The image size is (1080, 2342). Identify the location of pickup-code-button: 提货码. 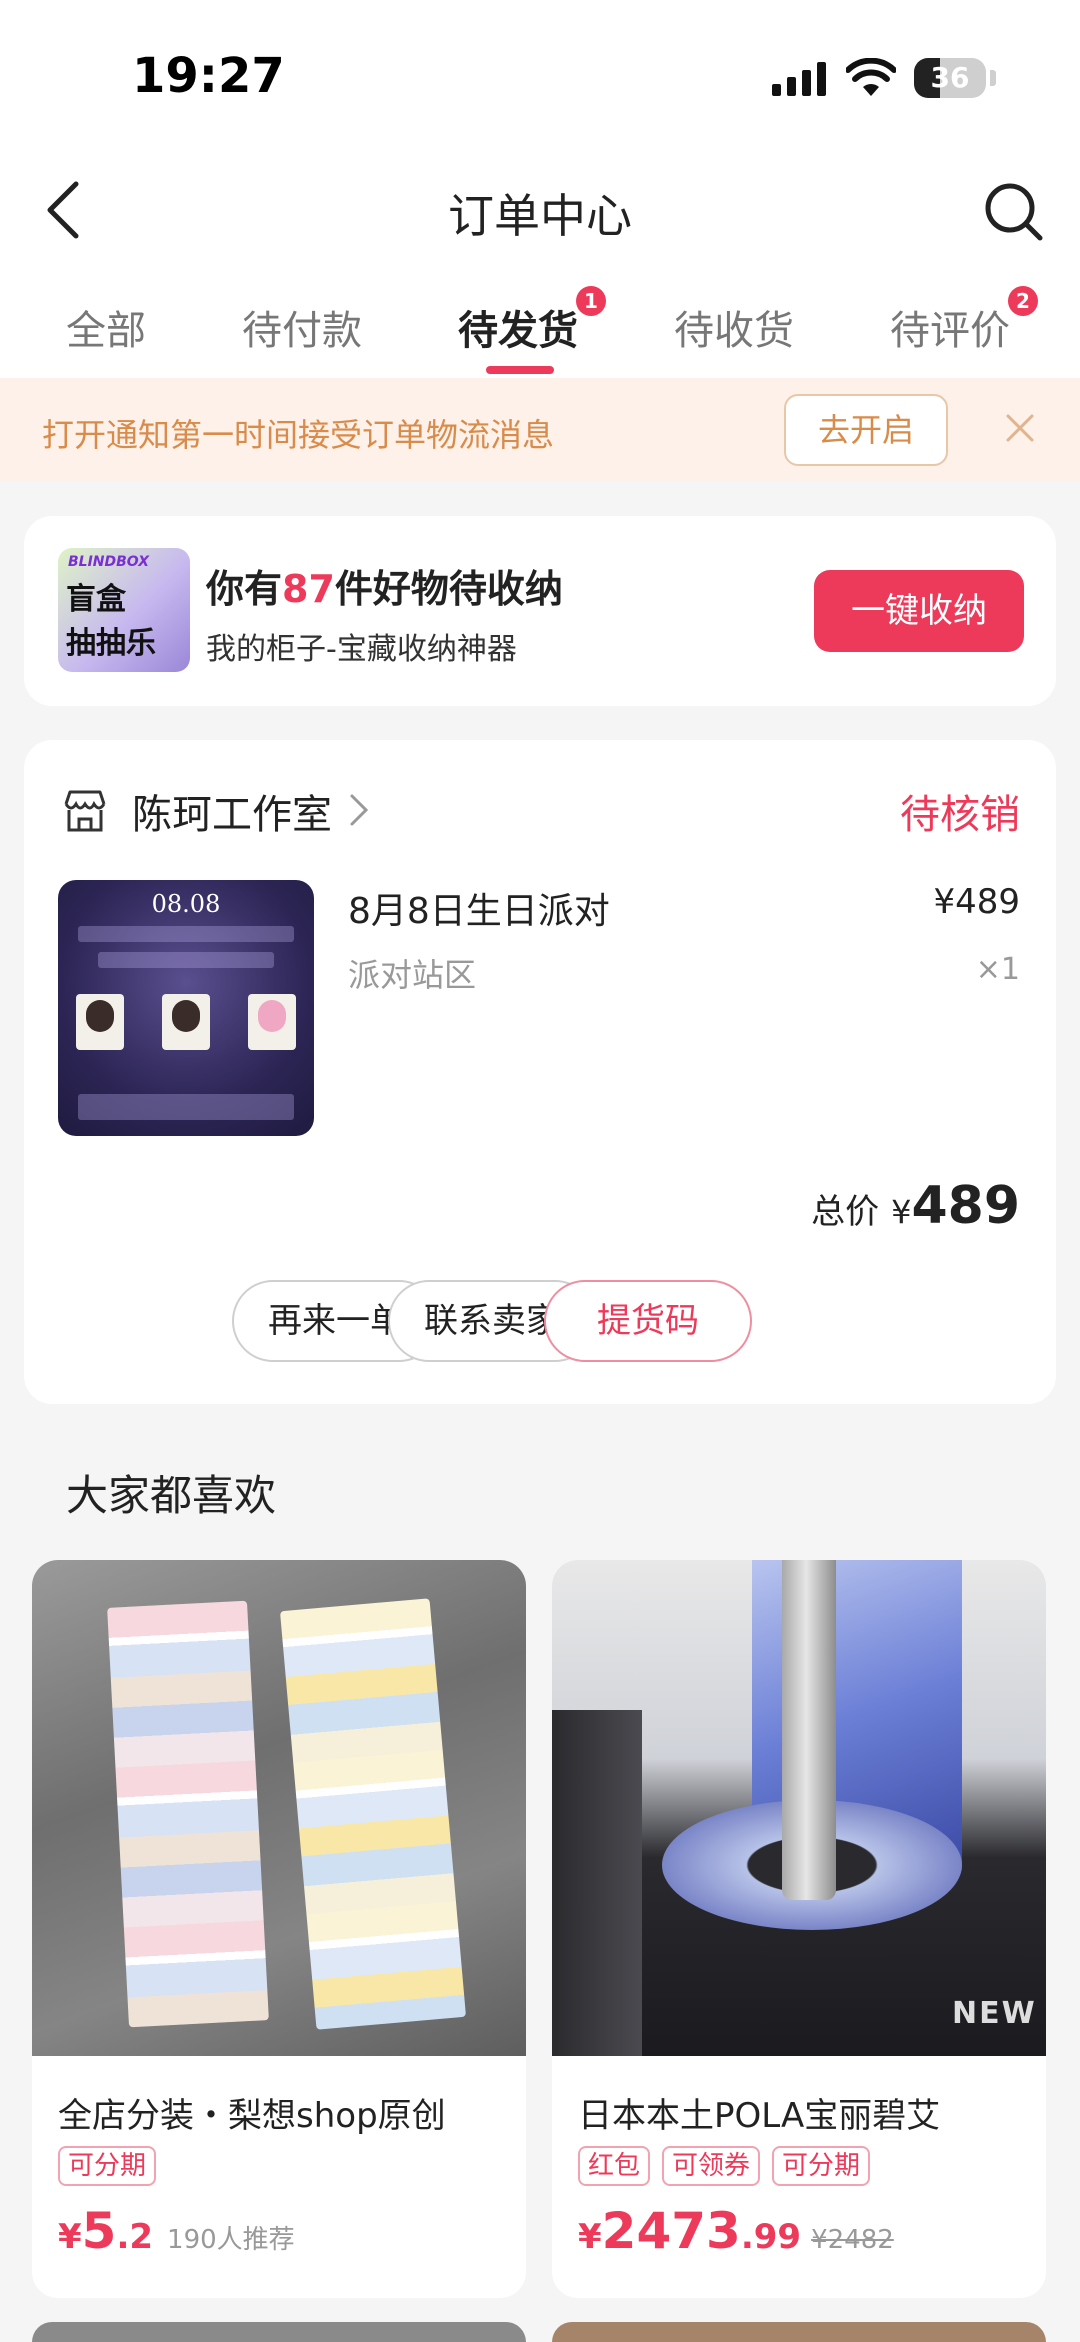
(648, 1321).